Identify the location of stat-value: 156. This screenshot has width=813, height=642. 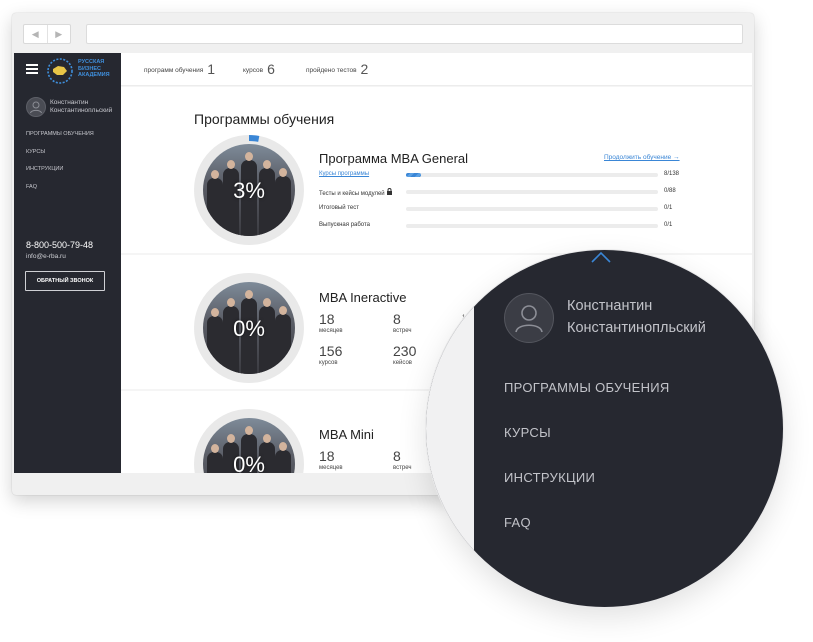
(331, 351).